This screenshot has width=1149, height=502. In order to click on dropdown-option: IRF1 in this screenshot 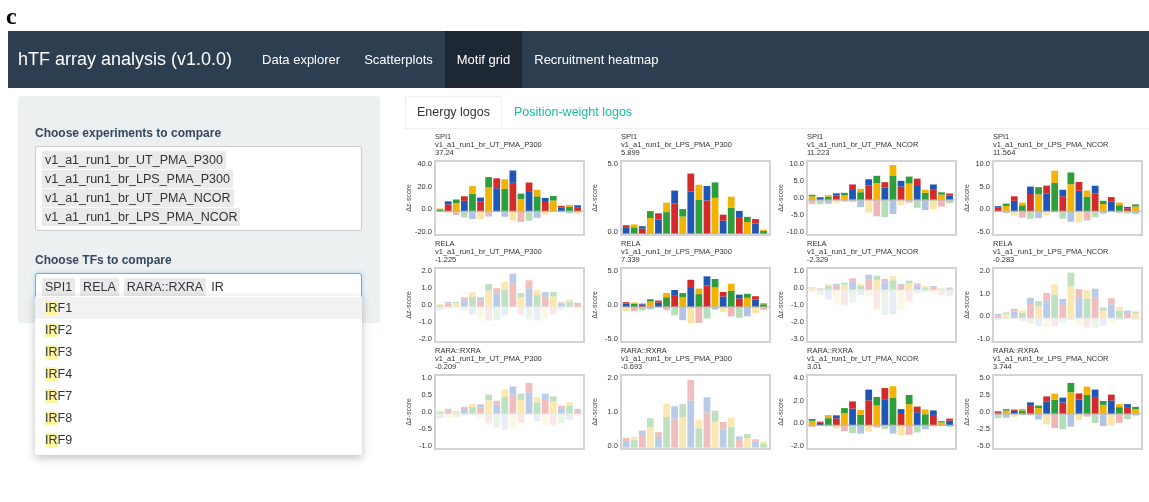, I will do `click(198, 308)`.